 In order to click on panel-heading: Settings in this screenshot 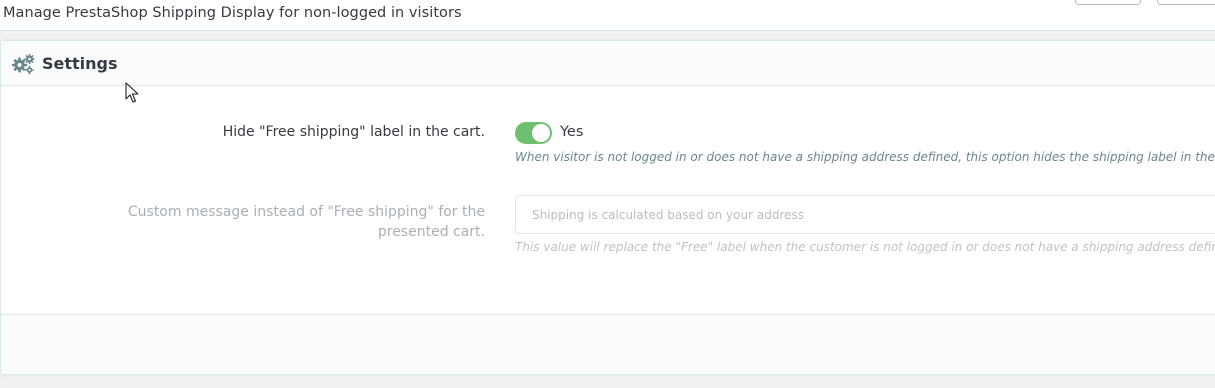, I will do `click(608, 63)`.